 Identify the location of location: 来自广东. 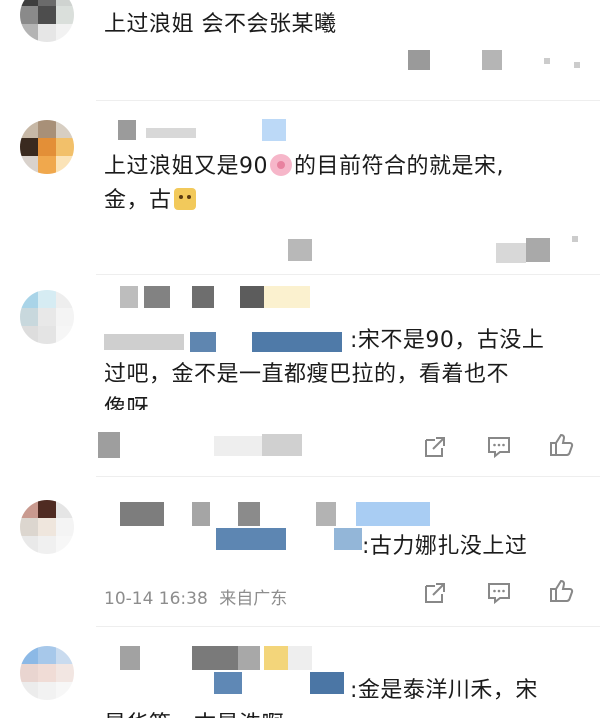
(253, 599).